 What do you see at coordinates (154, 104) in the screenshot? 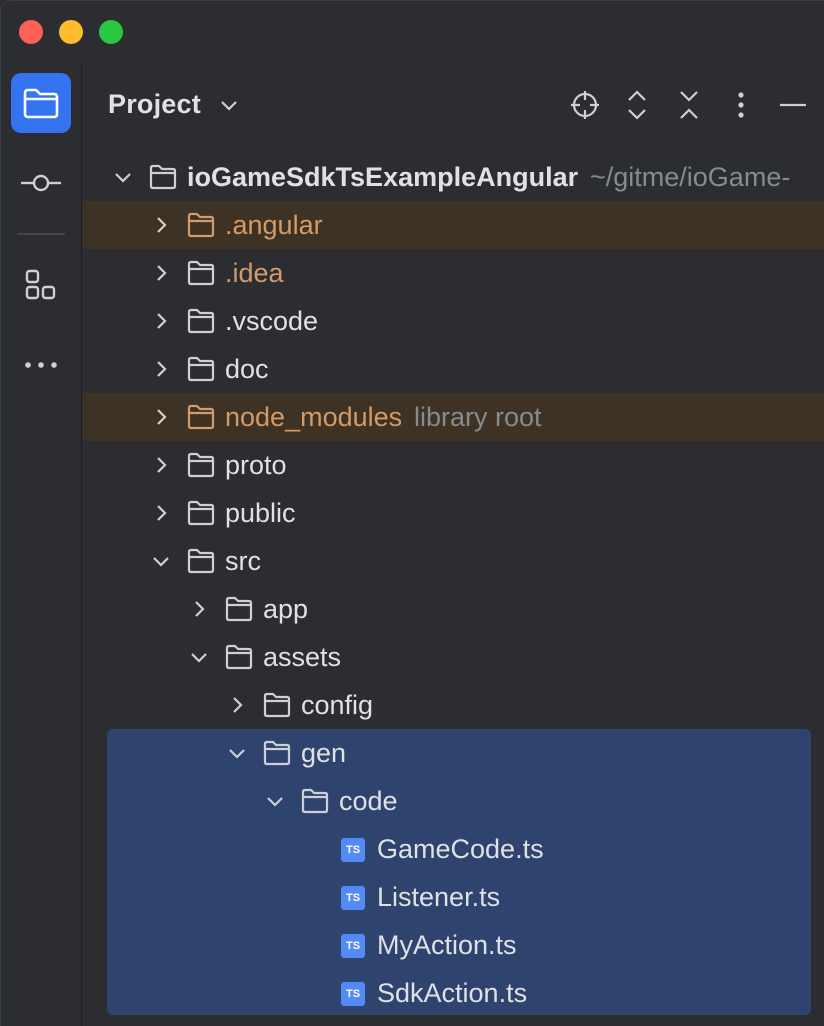
I see `panel-title: Project` at bounding box center [154, 104].